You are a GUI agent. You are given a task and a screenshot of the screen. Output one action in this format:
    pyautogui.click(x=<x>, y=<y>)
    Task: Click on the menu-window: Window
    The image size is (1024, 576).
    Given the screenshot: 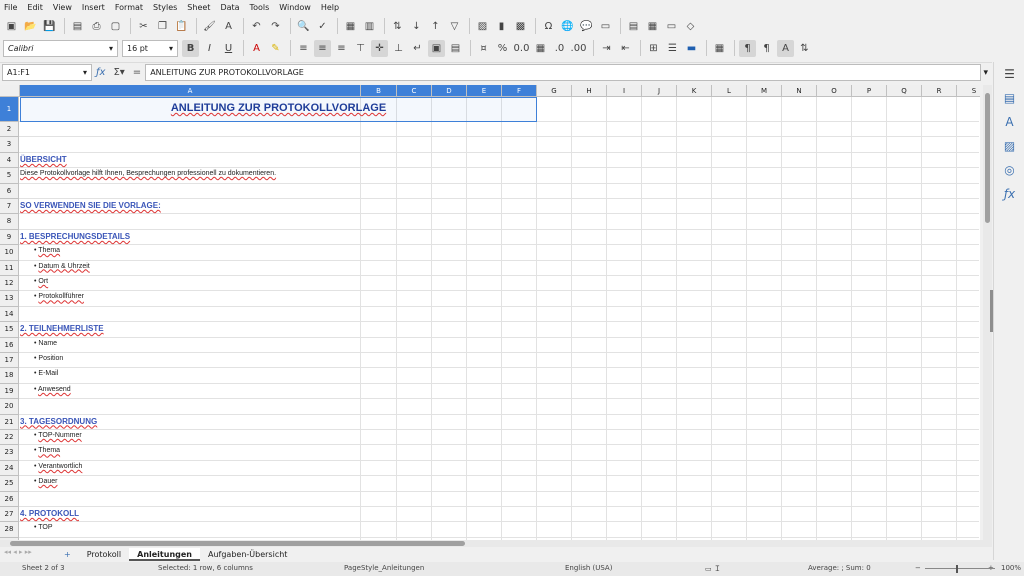 What is the action you would take?
    pyautogui.click(x=295, y=7)
    